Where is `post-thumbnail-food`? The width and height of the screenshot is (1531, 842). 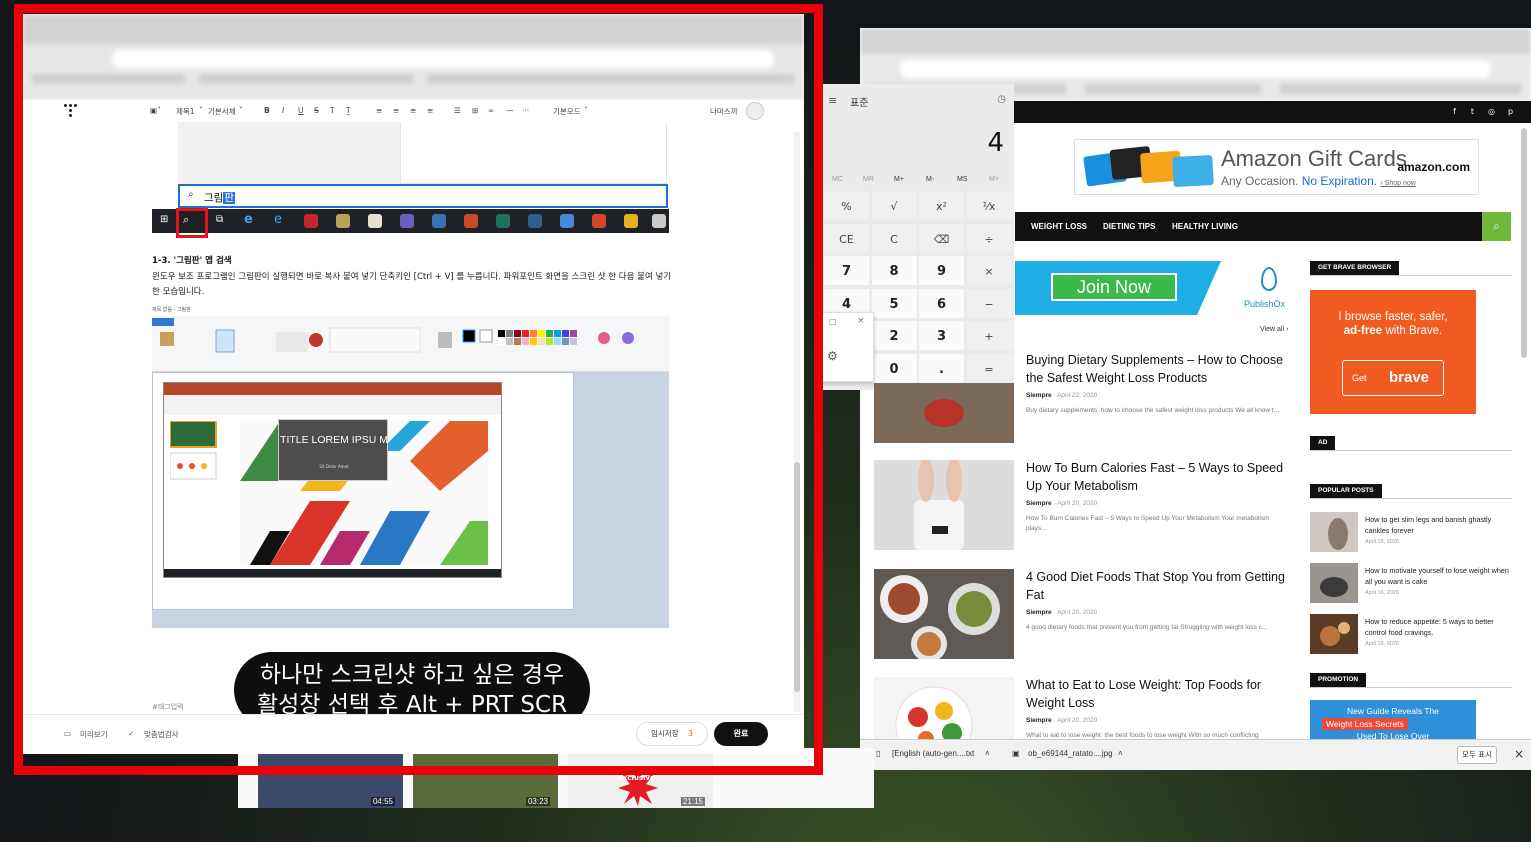 post-thumbnail-food is located at coordinates (944, 614).